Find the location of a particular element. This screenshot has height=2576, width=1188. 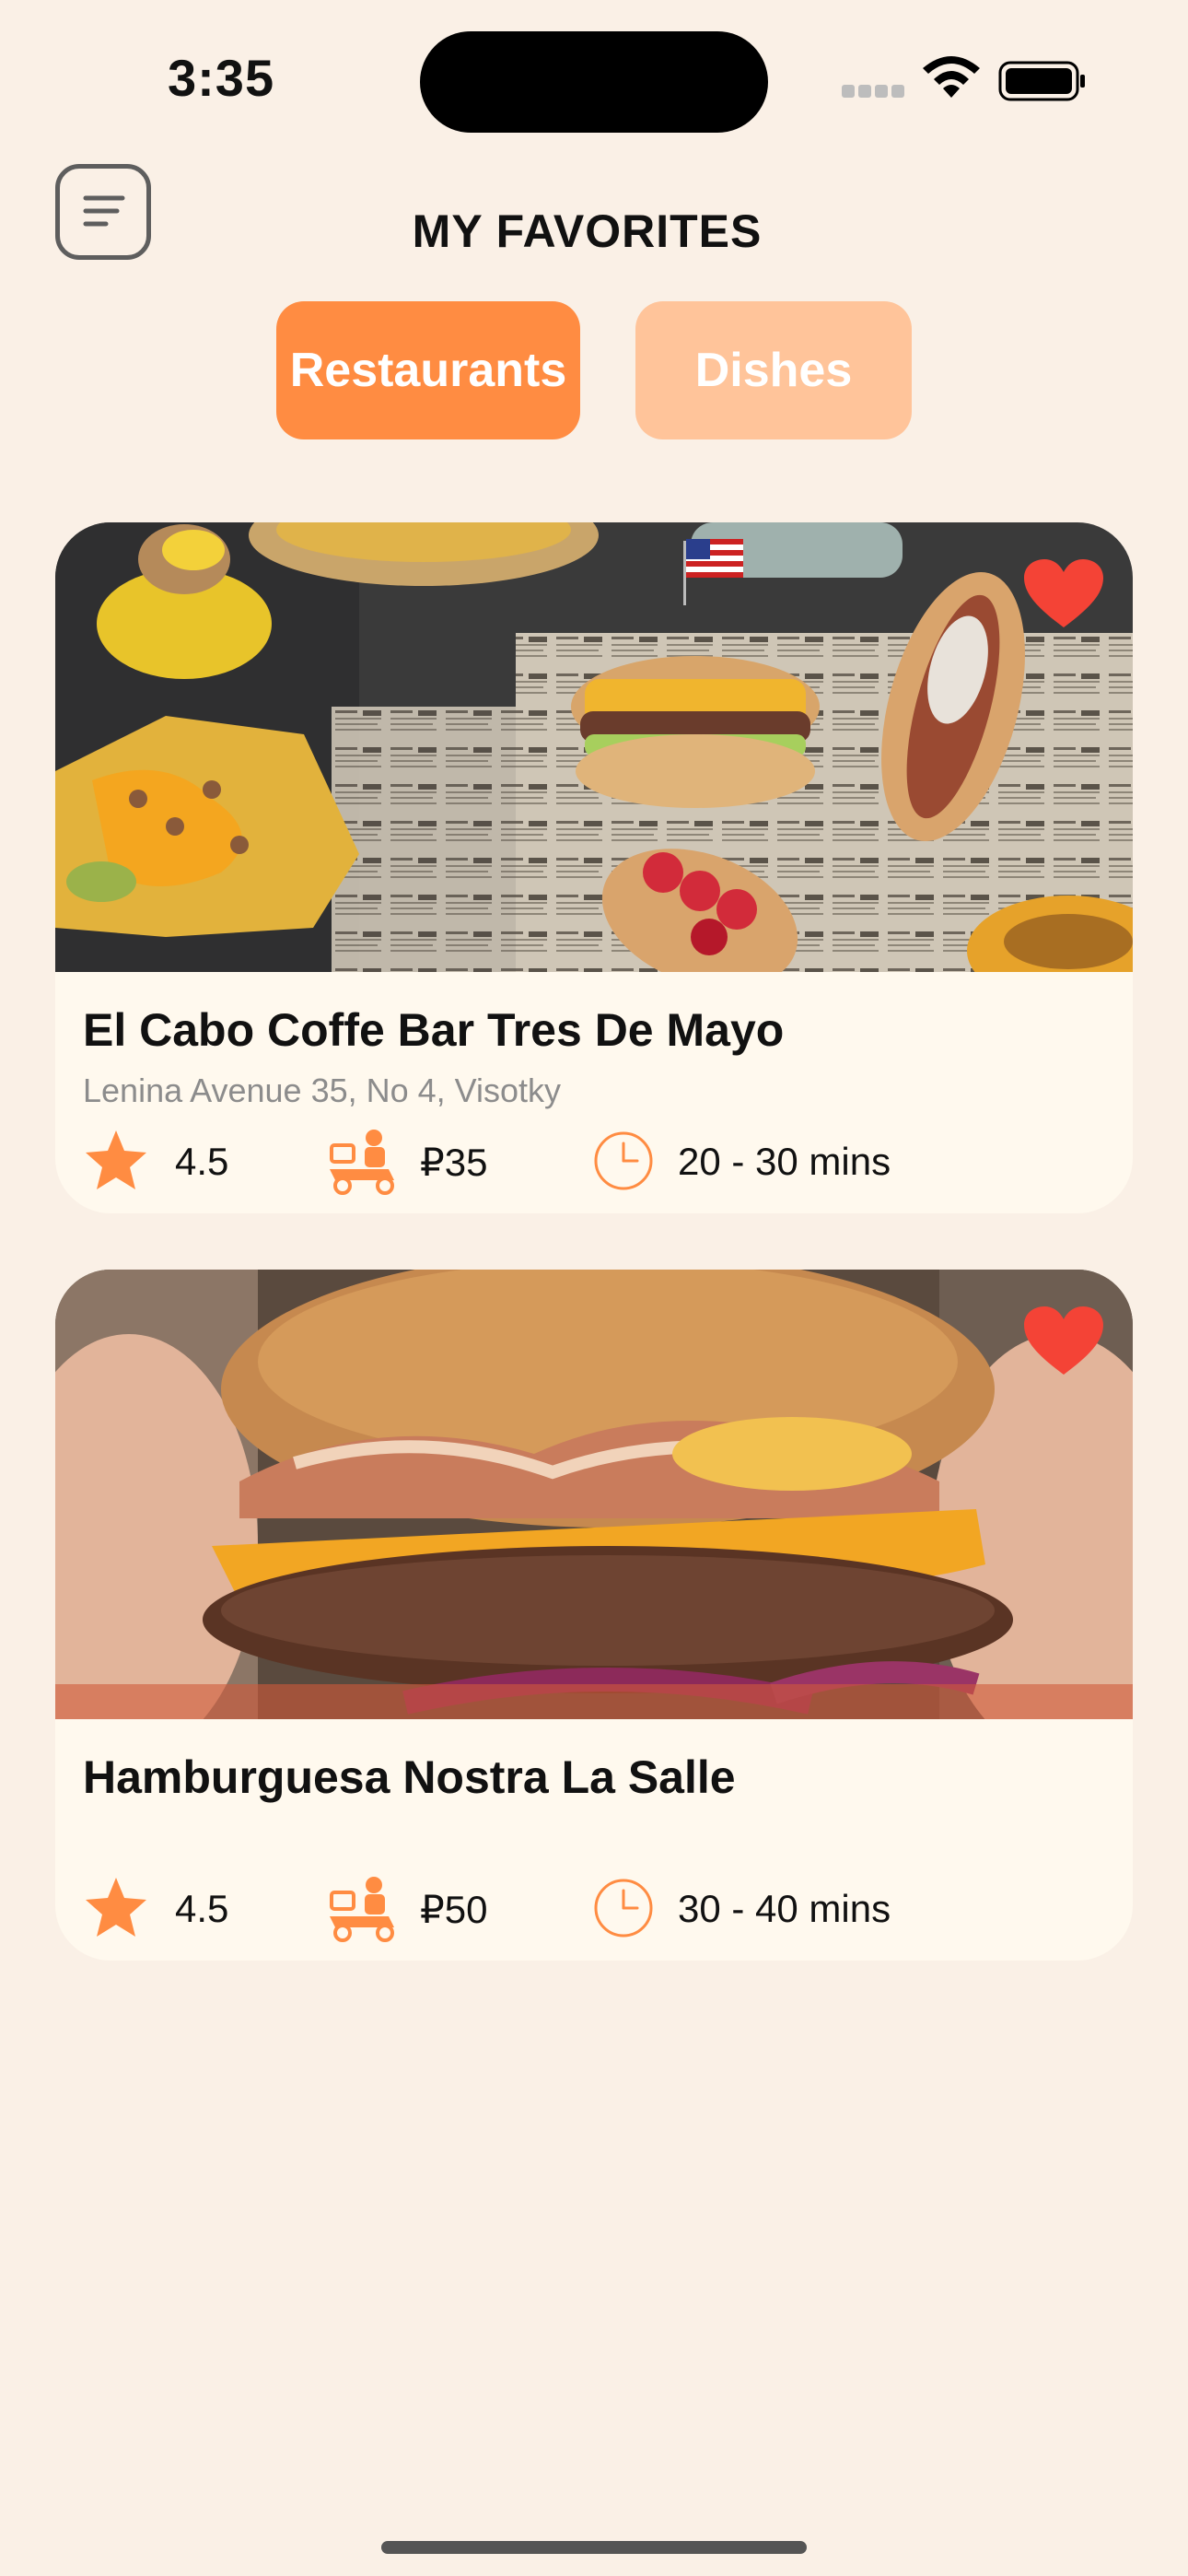

battery-icon is located at coordinates (1041, 81).